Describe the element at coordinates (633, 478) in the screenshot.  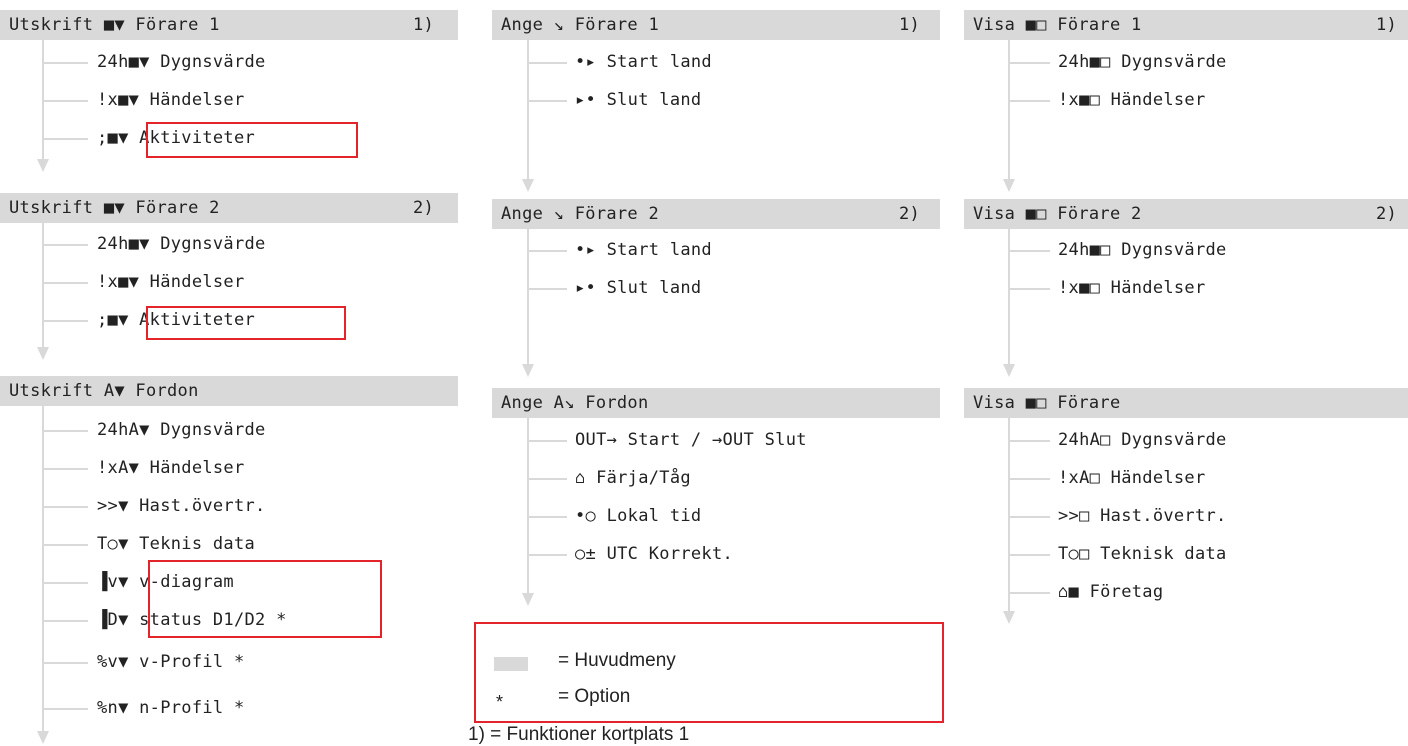
I see `menu-item-label: ⌂ Färja/Tåg` at that location.